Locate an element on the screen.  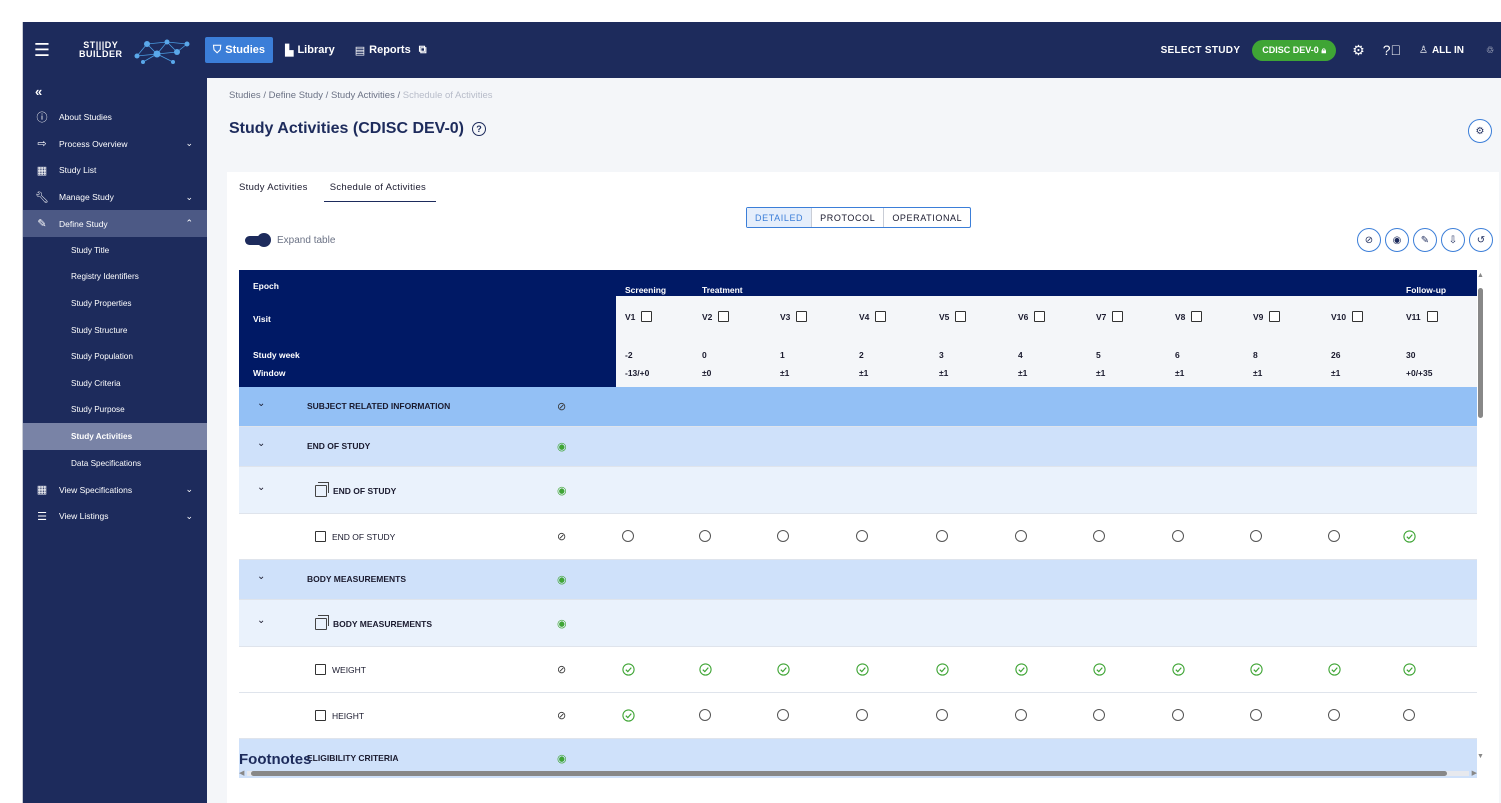
breadcrumb-studies: Studies is located at coordinates (245, 95).